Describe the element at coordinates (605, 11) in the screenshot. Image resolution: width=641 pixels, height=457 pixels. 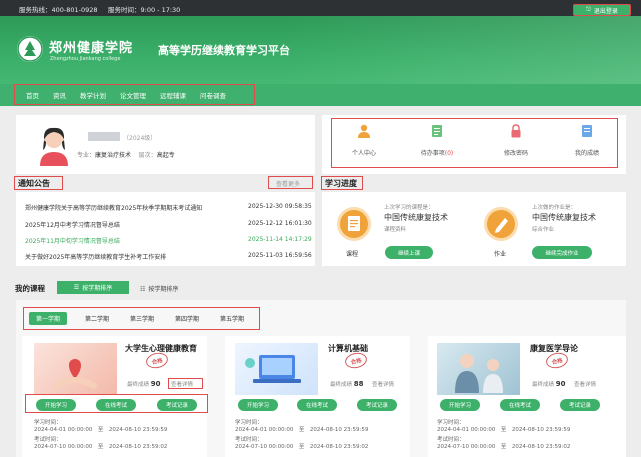
I see `logout-label: 退出登录` at that location.